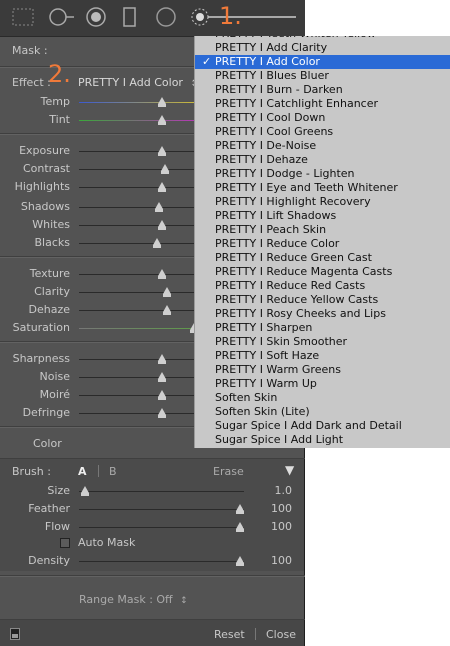 Image resolution: width=450 pixels, height=646 pixels. What do you see at coordinates (51, 224) in the screenshot?
I see `whites-label: Whites` at bounding box center [51, 224].